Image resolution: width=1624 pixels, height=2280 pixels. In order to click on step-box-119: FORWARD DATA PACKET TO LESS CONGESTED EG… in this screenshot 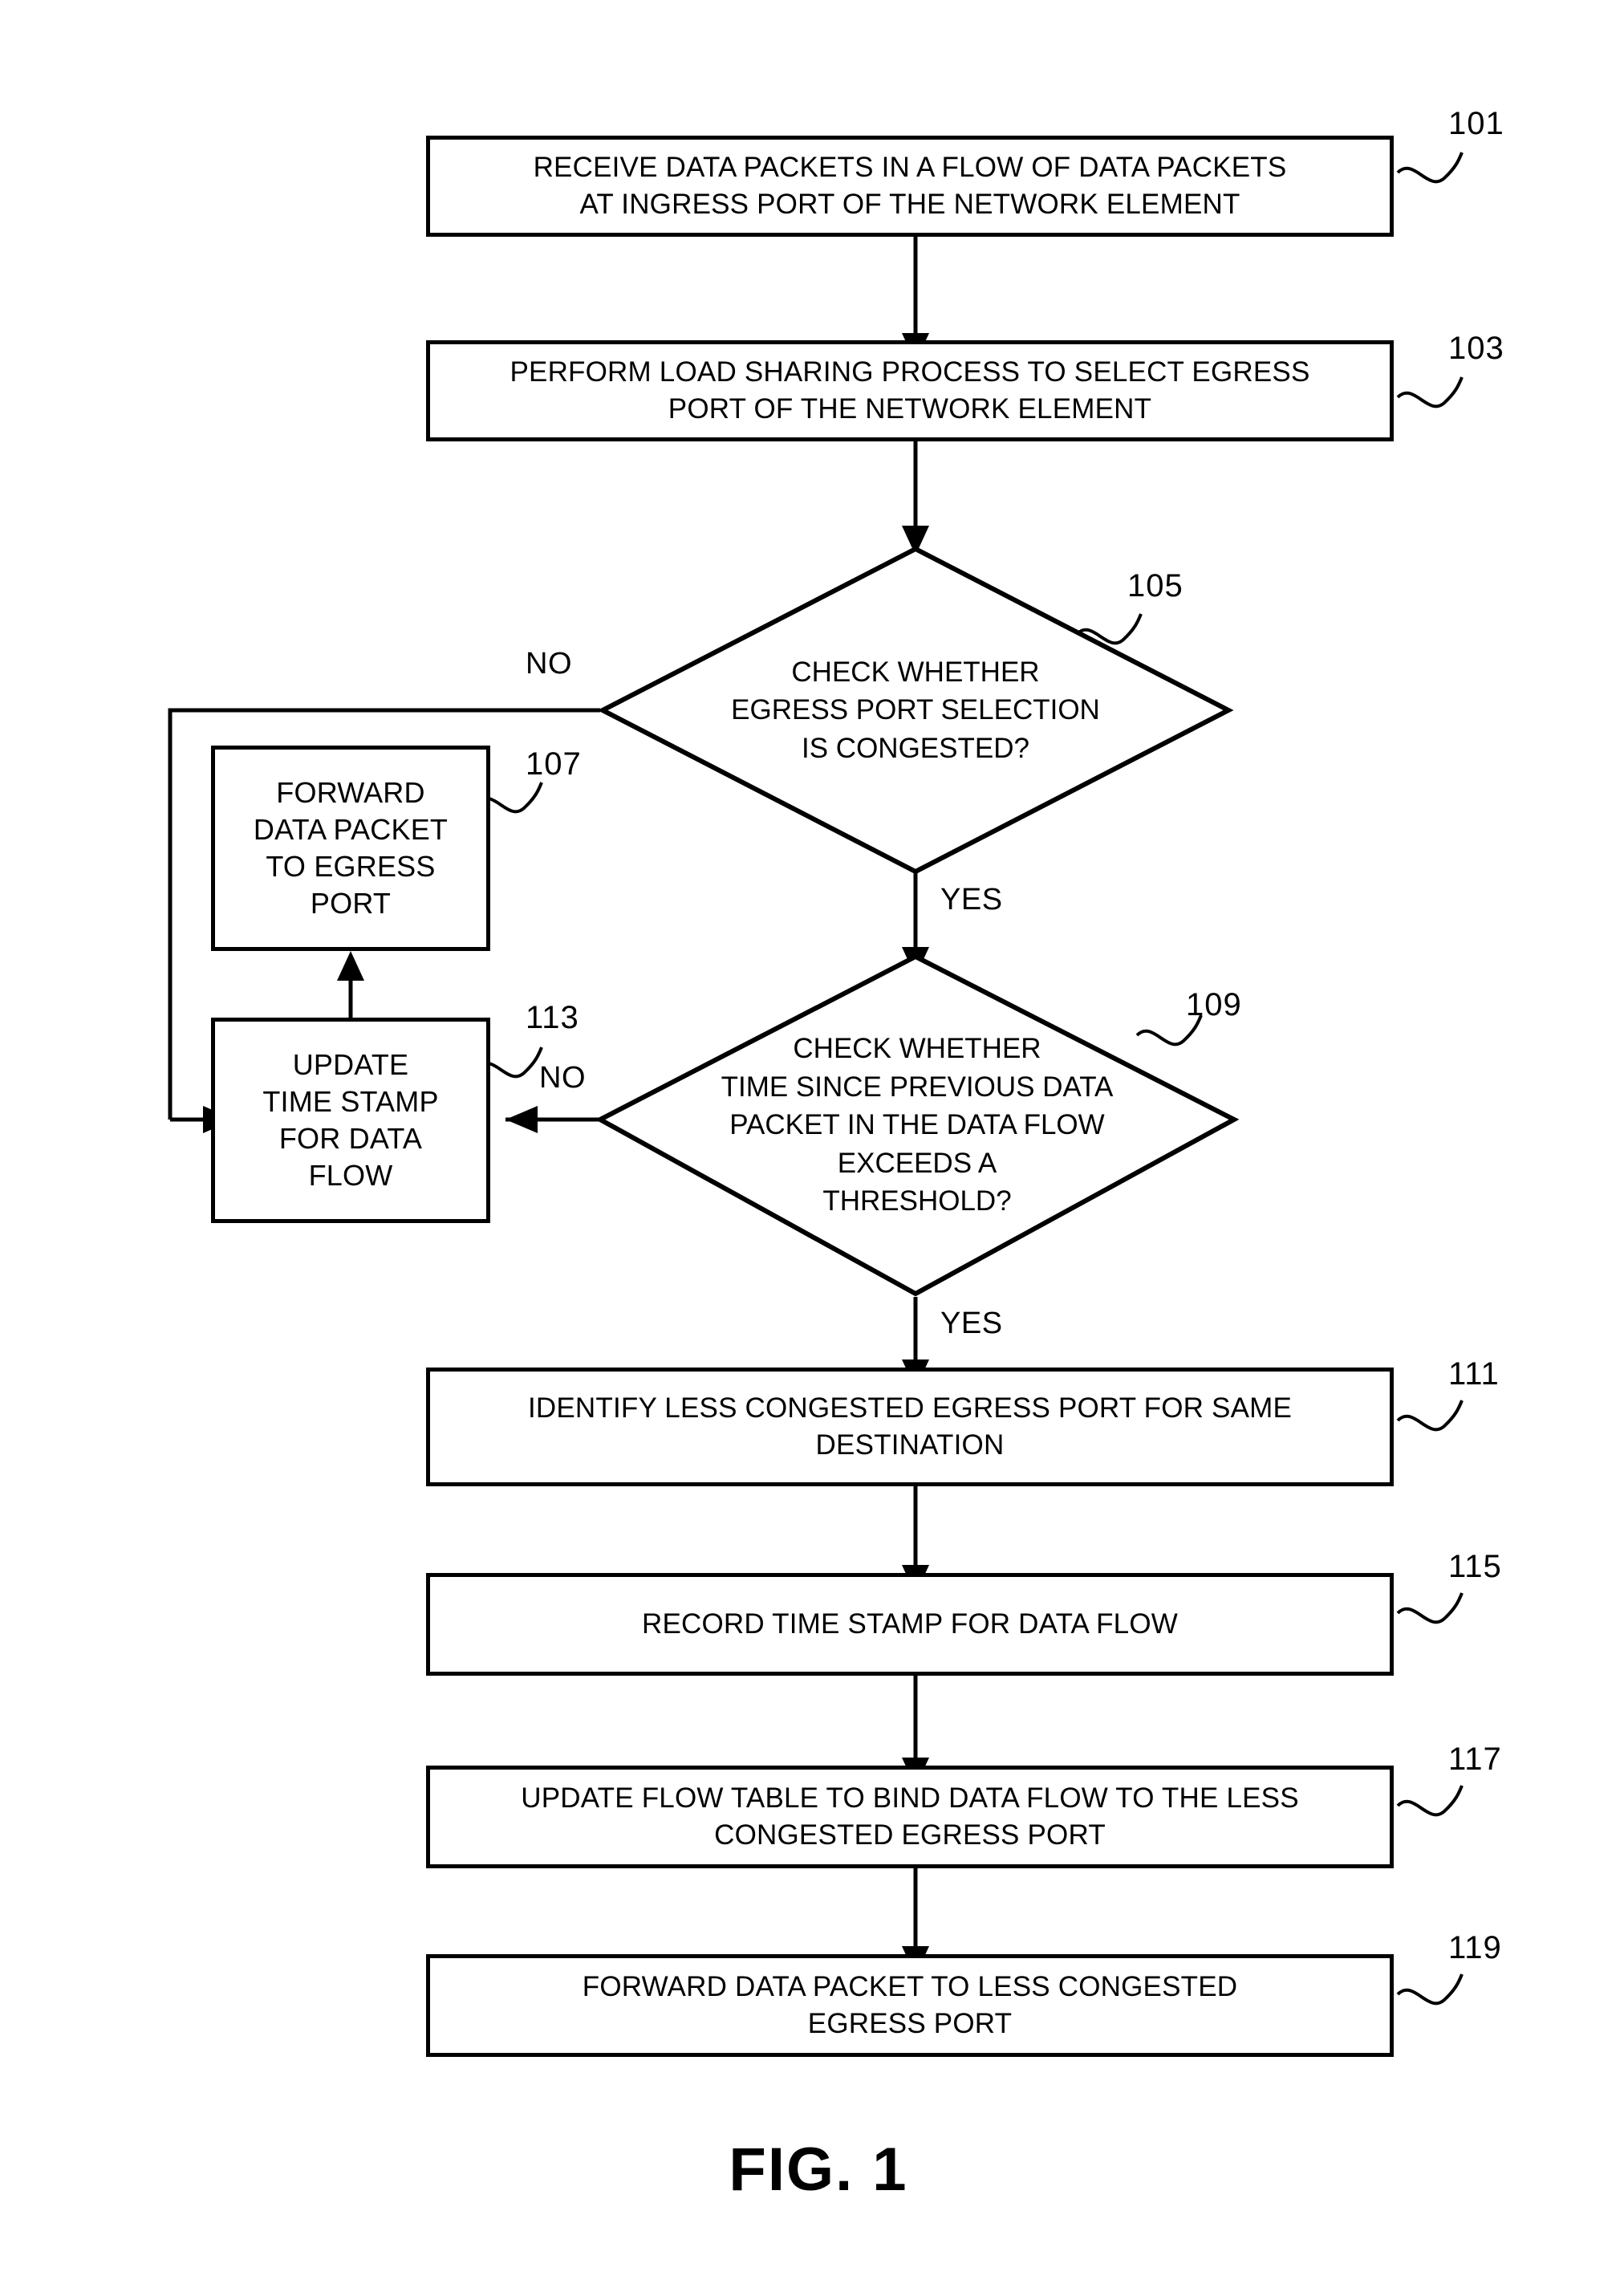, I will do `click(910, 2005)`.